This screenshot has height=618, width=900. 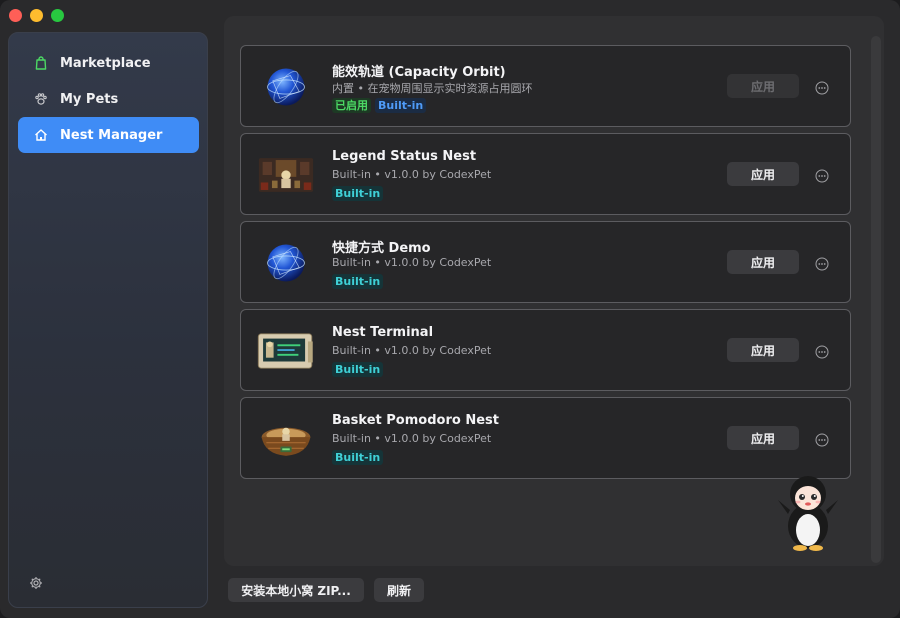 I want to click on vertical-scrollbar, so click(x=876, y=299).